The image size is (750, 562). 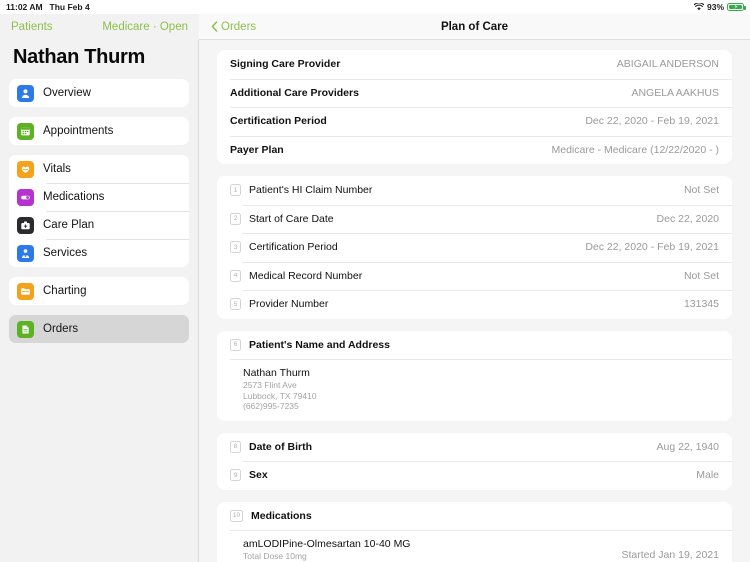 I want to click on item-number-badge: 10, so click(x=236, y=515).